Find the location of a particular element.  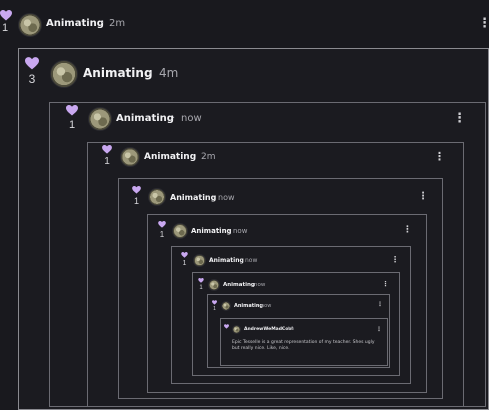

like-count: 3 is located at coordinates (32, 79).